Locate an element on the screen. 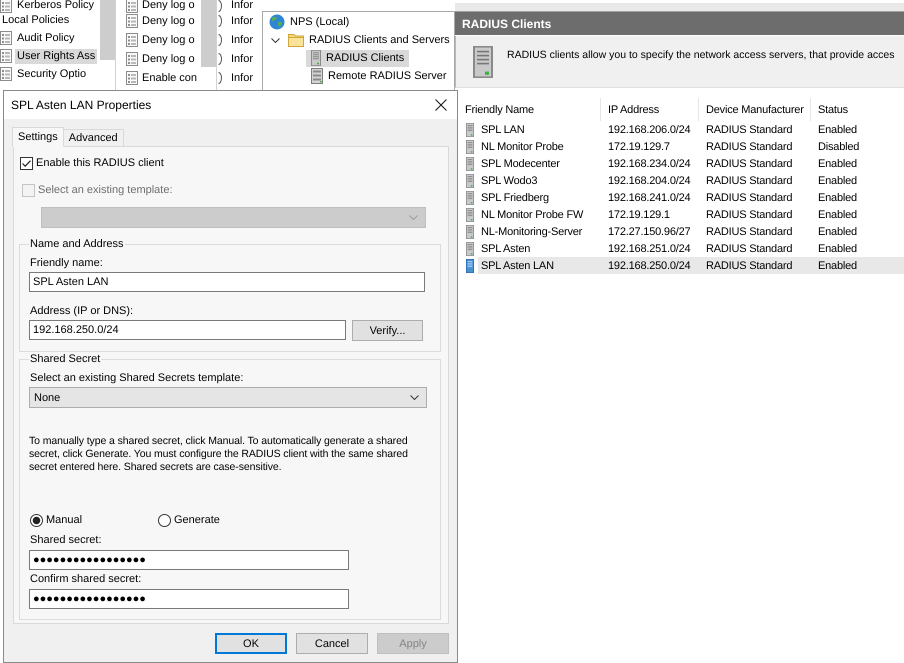 This screenshot has height=663, width=904. column-header: IP Address is located at coordinates (650, 109).